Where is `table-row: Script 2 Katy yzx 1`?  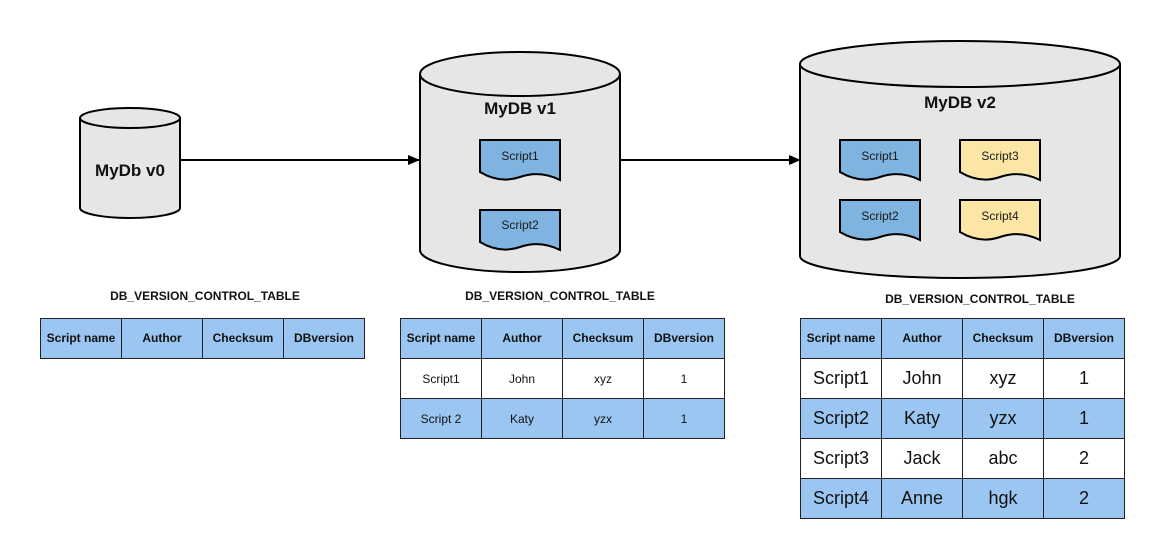
table-row: Script 2 Katy yzx 1 is located at coordinates (562, 418).